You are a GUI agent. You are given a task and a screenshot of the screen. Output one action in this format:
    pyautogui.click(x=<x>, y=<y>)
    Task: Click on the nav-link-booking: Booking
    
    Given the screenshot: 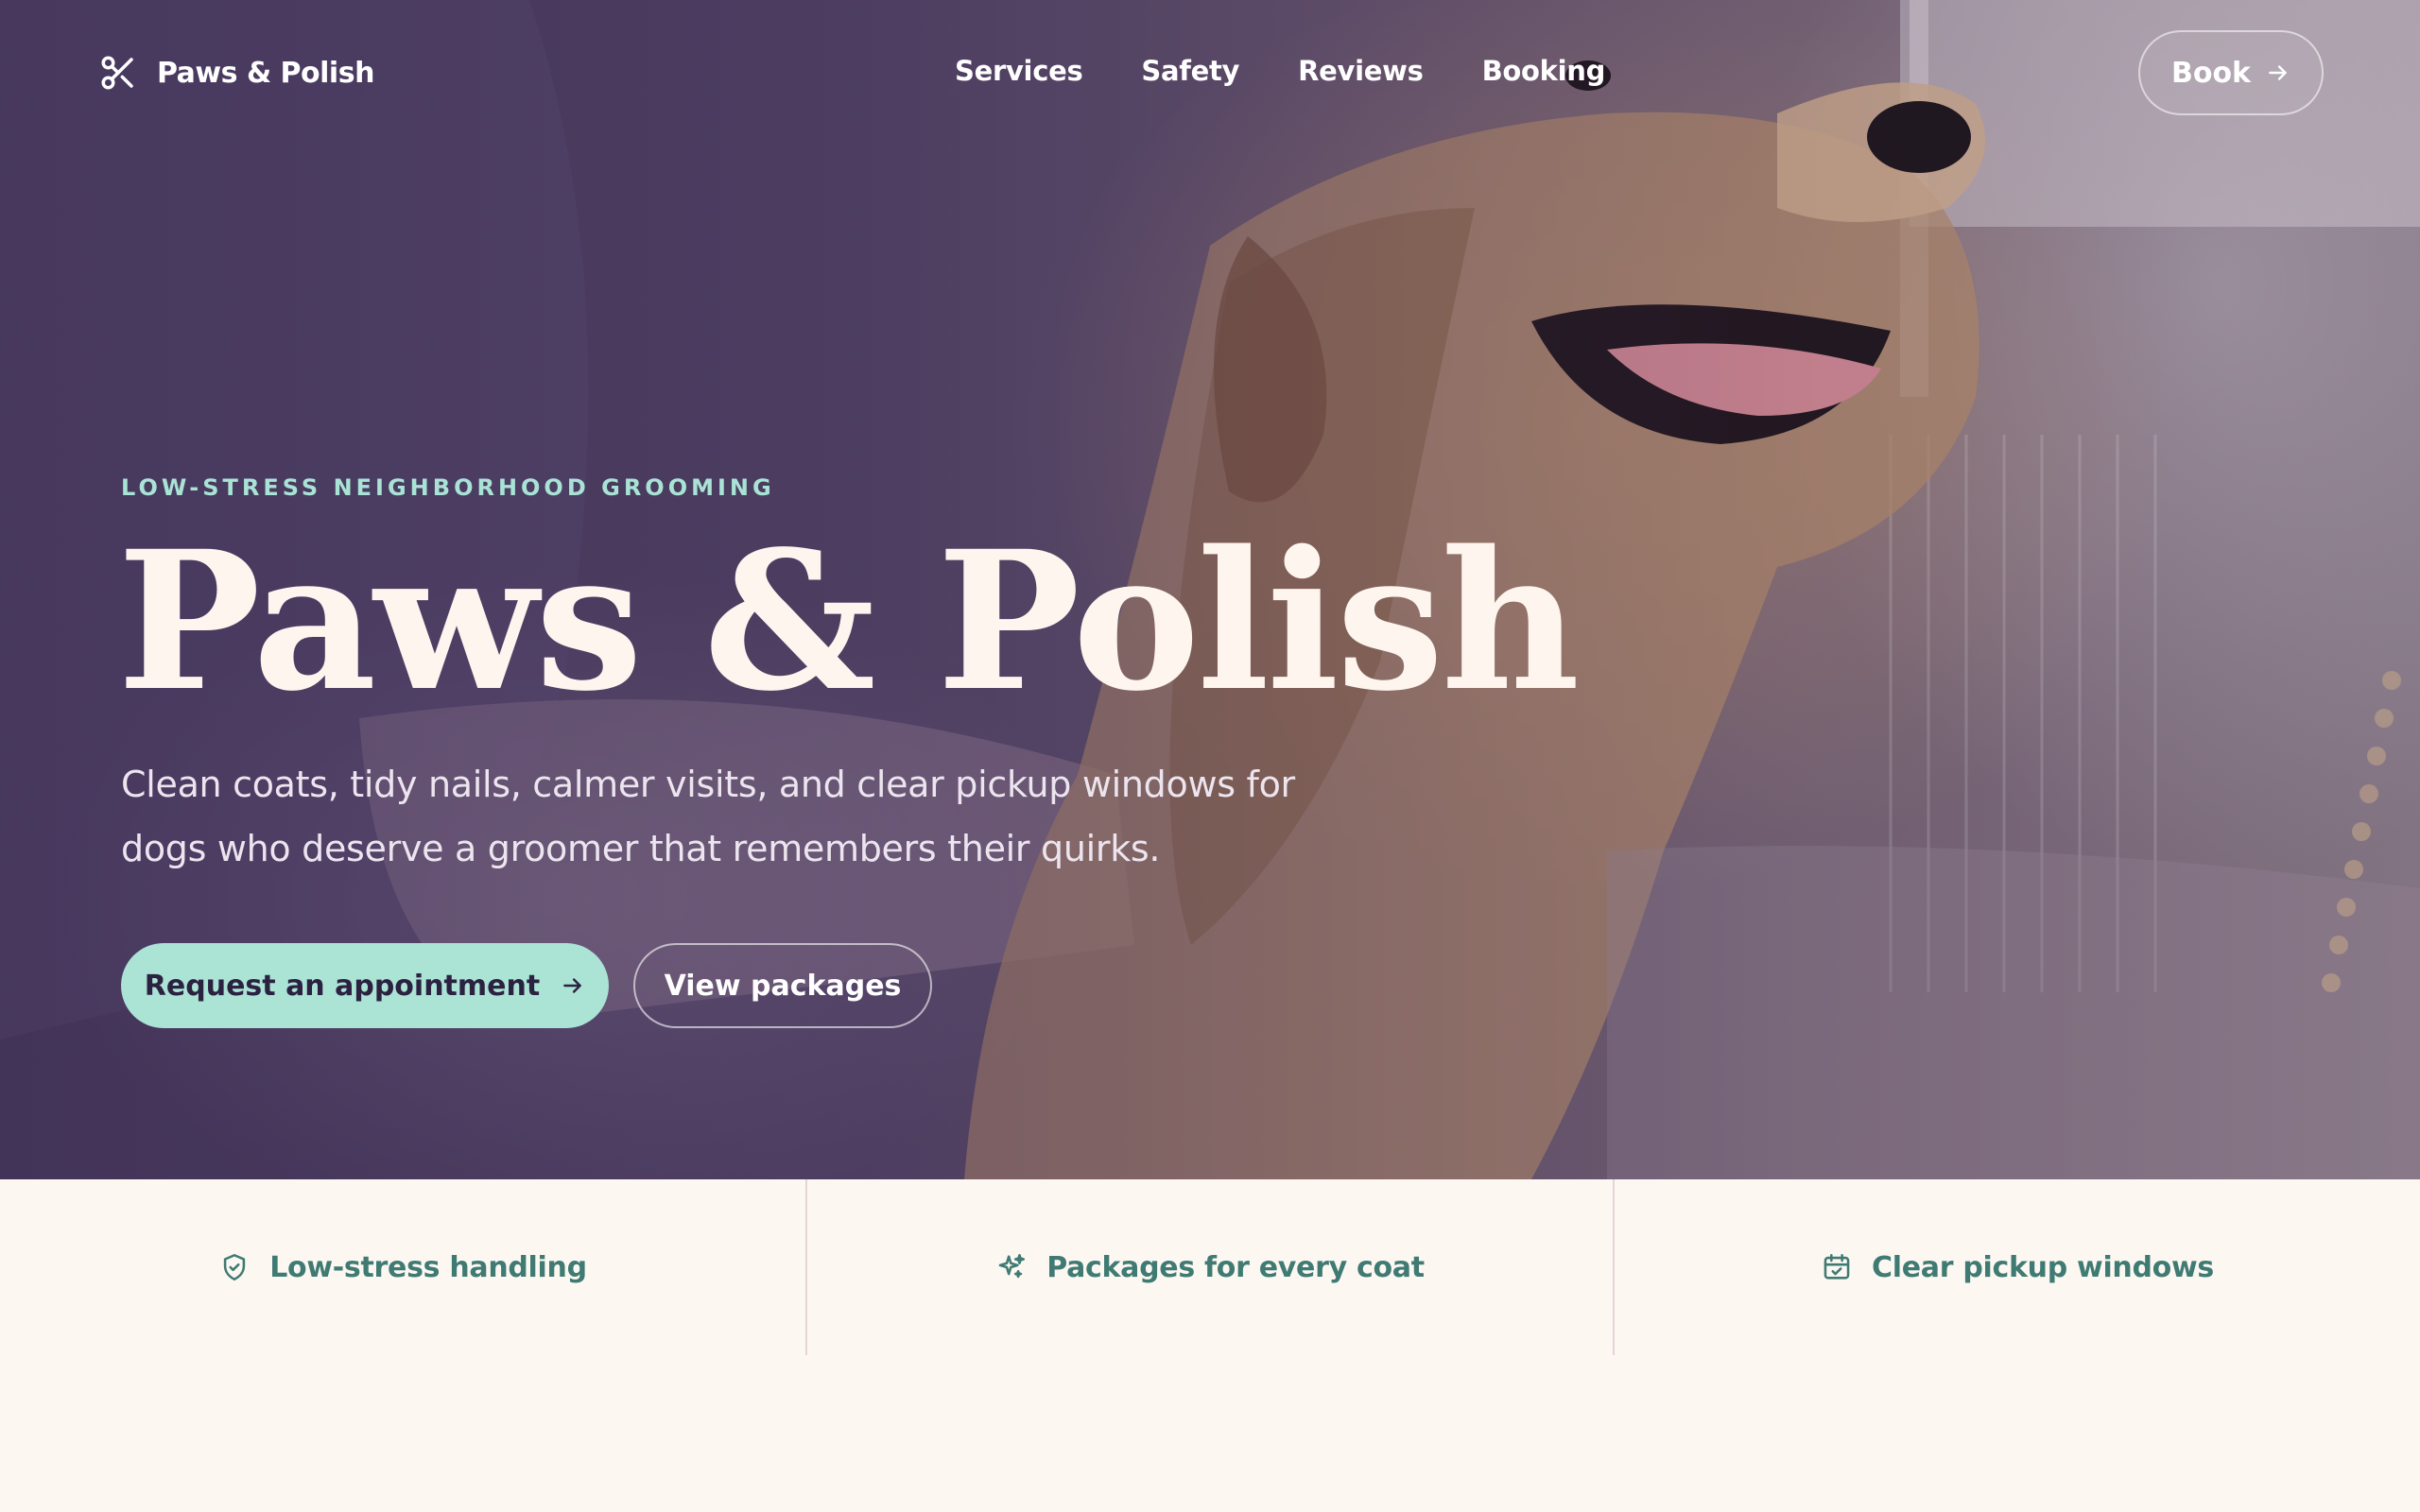 What is the action you would take?
    pyautogui.click(x=1544, y=71)
    